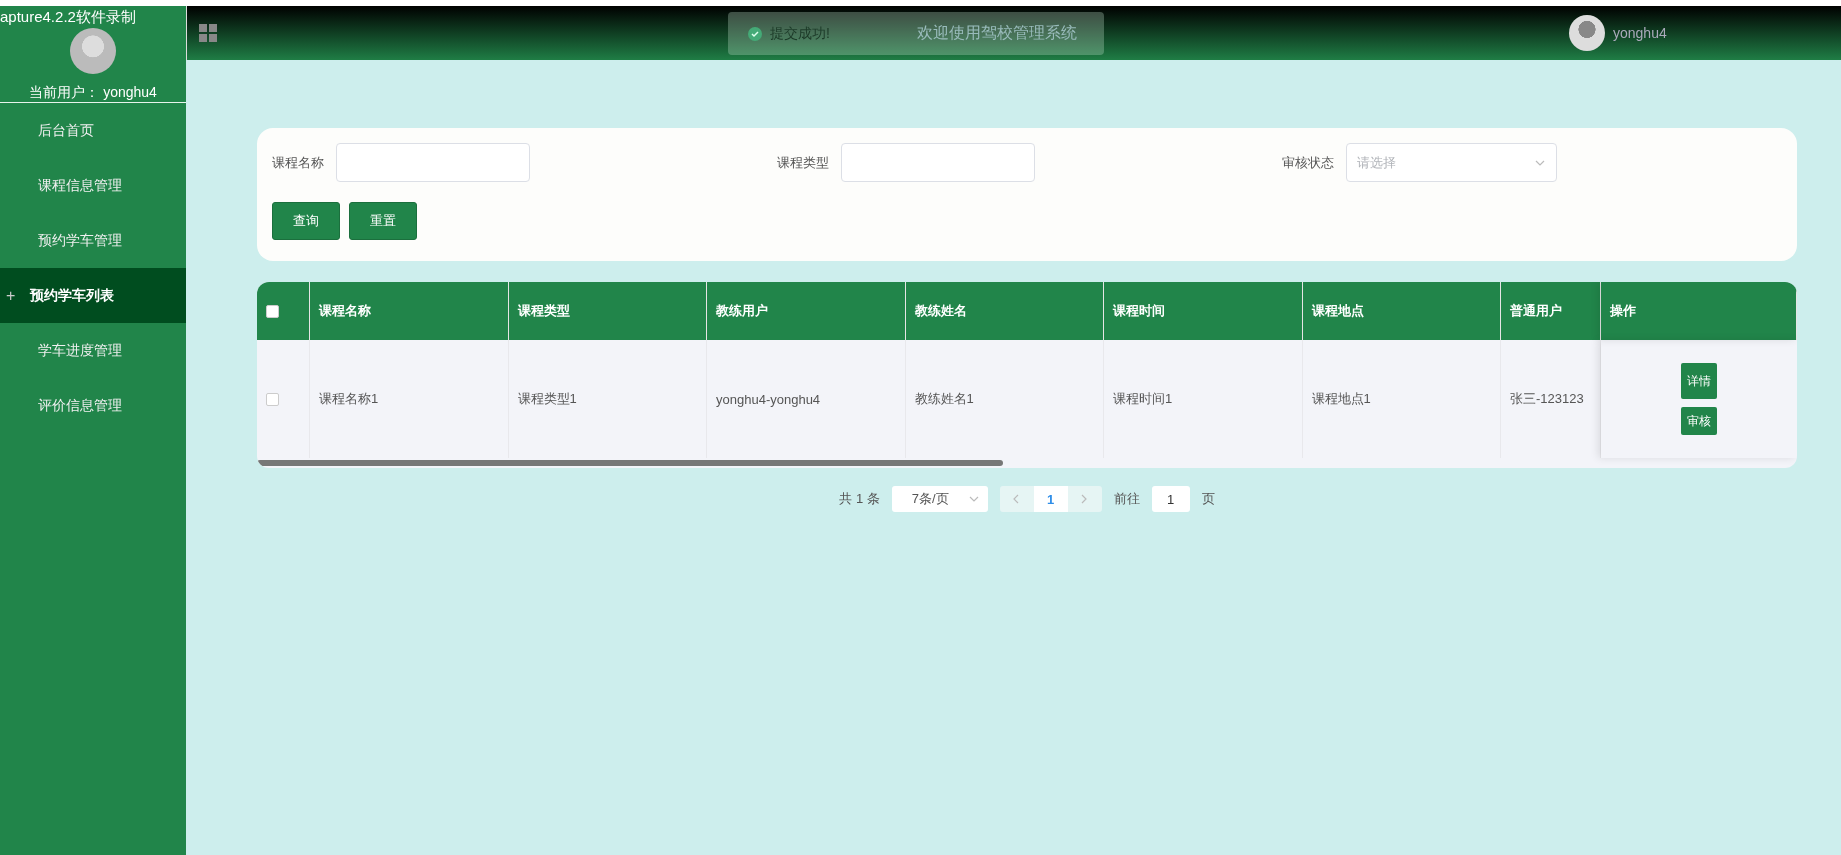 The width and height of the screenshot is (1841, 855). Describe the element at coordinates (208, 33) in the screenshot. I see `grid-icon` at that location.